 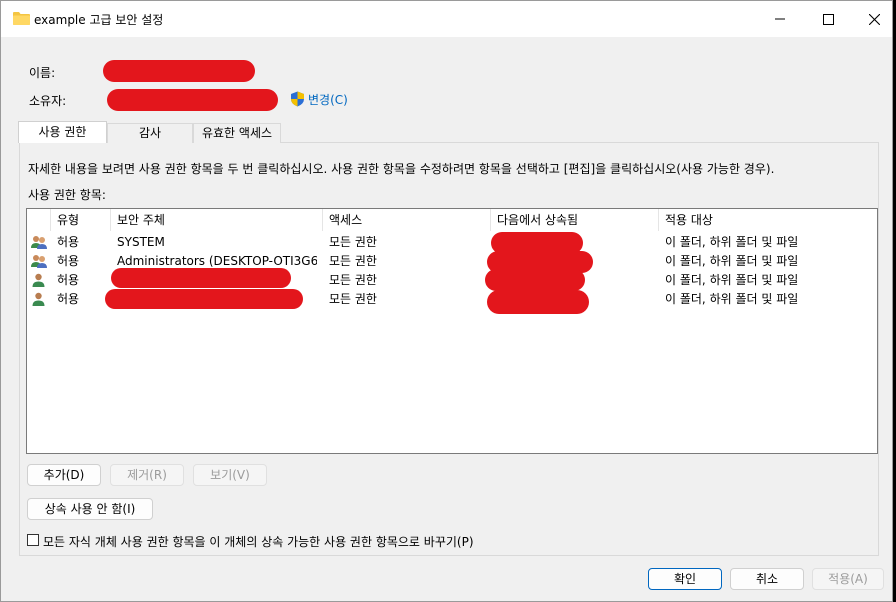 I want to click on column-header-principal: 보안 주체, so click(x=217, y=220).